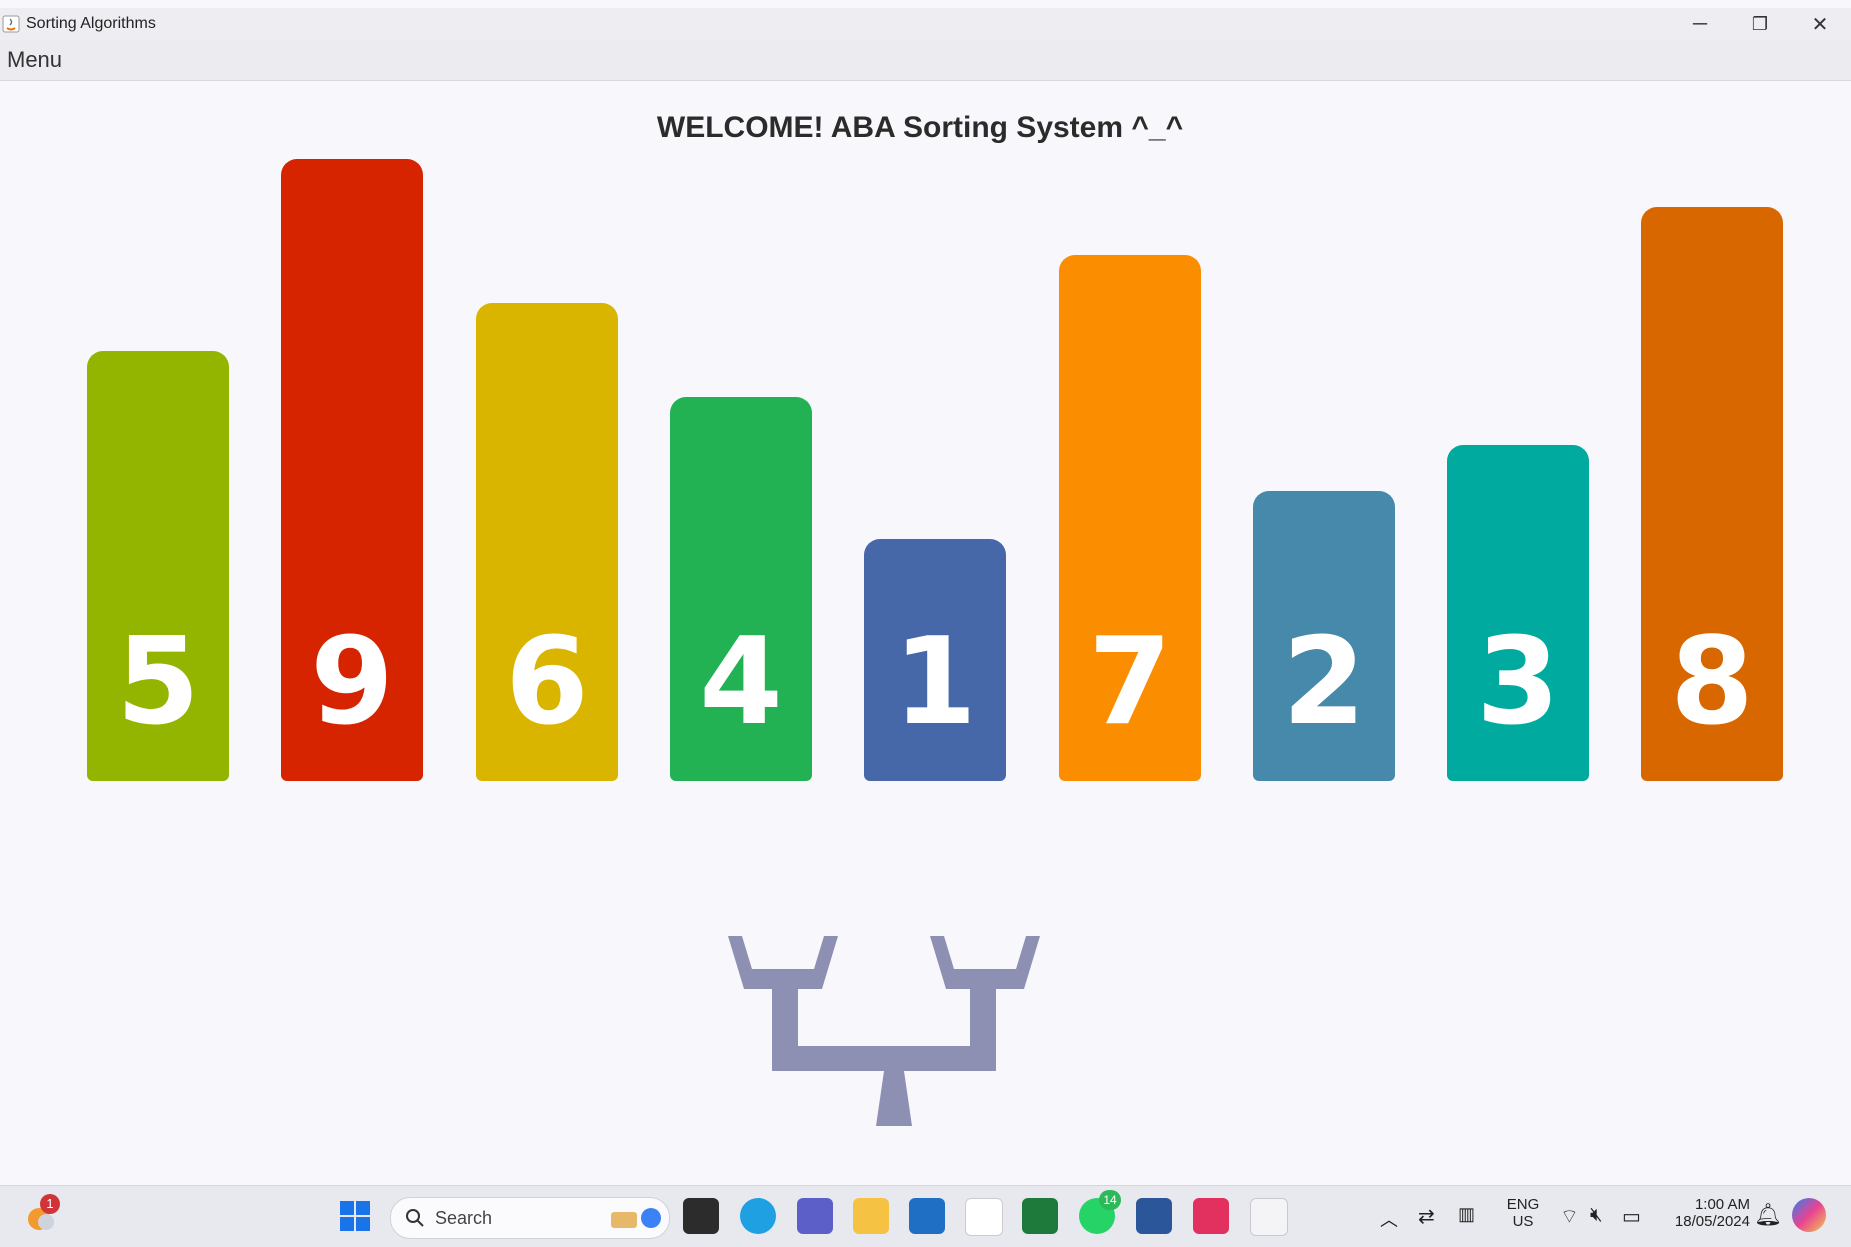 This screenshot has width=1851, height=1247. Describe the element at coordinates (636, 1218) in the screenshot. I see `search-highlight-icon` at that location.